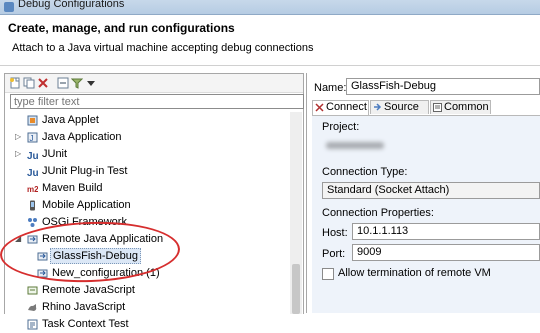 This screenshot has width=540, height=333. I want to click on duplicate-icon, so click(29, 83).